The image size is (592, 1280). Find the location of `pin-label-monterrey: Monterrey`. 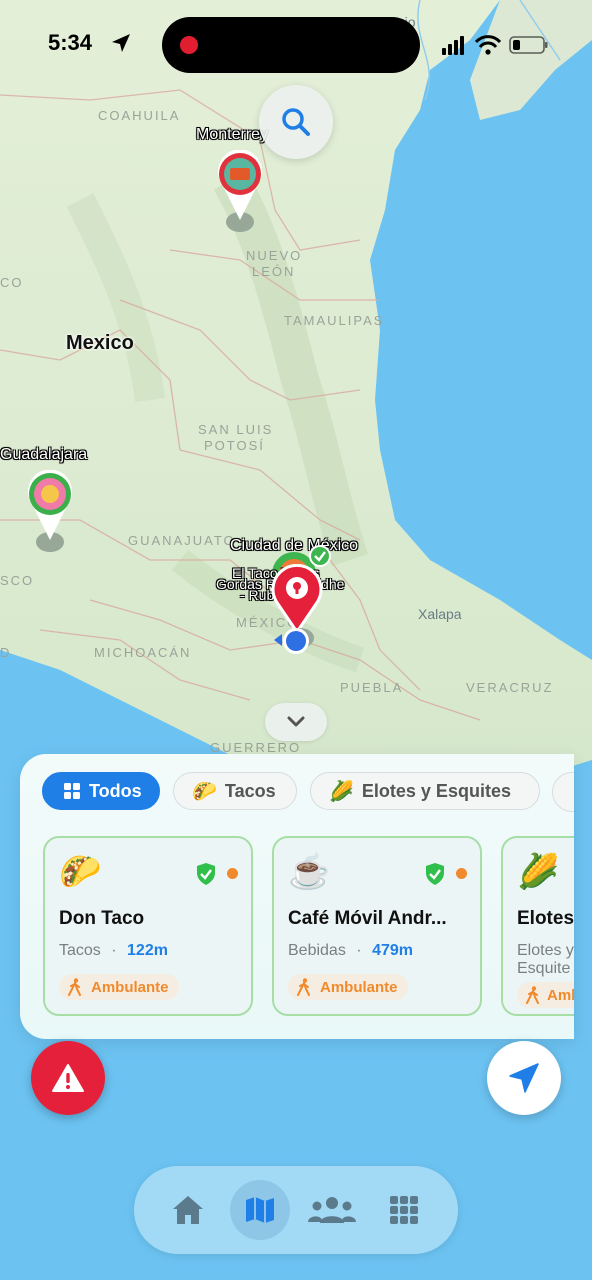

pin-label-monterrey: Monterrey is located at coordinates (232, 134).